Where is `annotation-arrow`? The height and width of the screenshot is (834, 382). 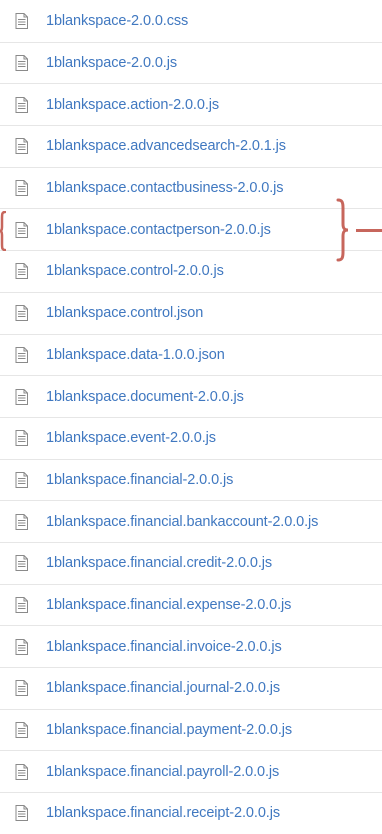 annotation-arrow is located at coordinates (369, 230).